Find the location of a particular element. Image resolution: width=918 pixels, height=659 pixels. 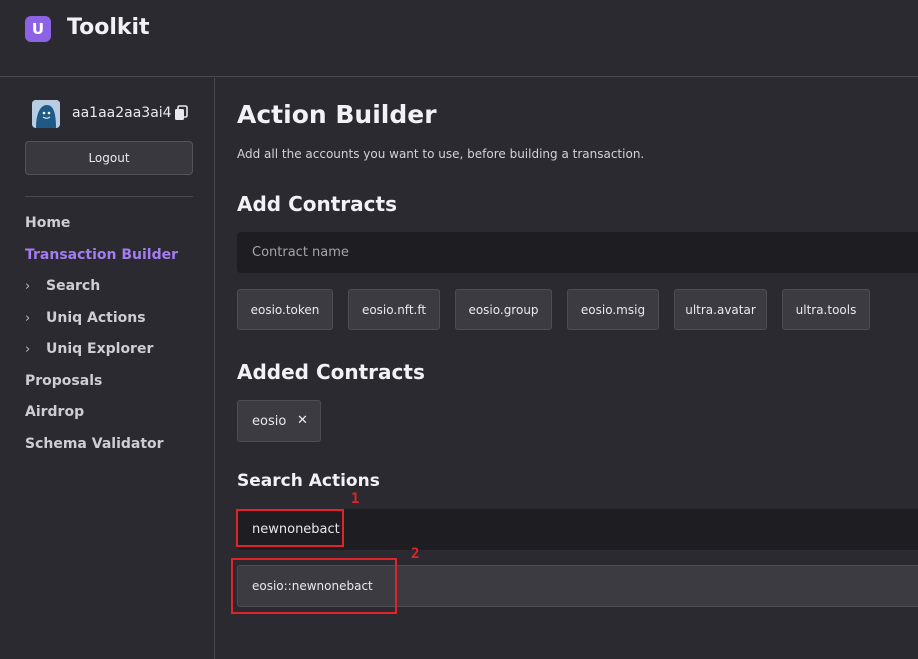

contract-suggestion-eosio-msig: eosio.msig is located at coordinates (613, 309).